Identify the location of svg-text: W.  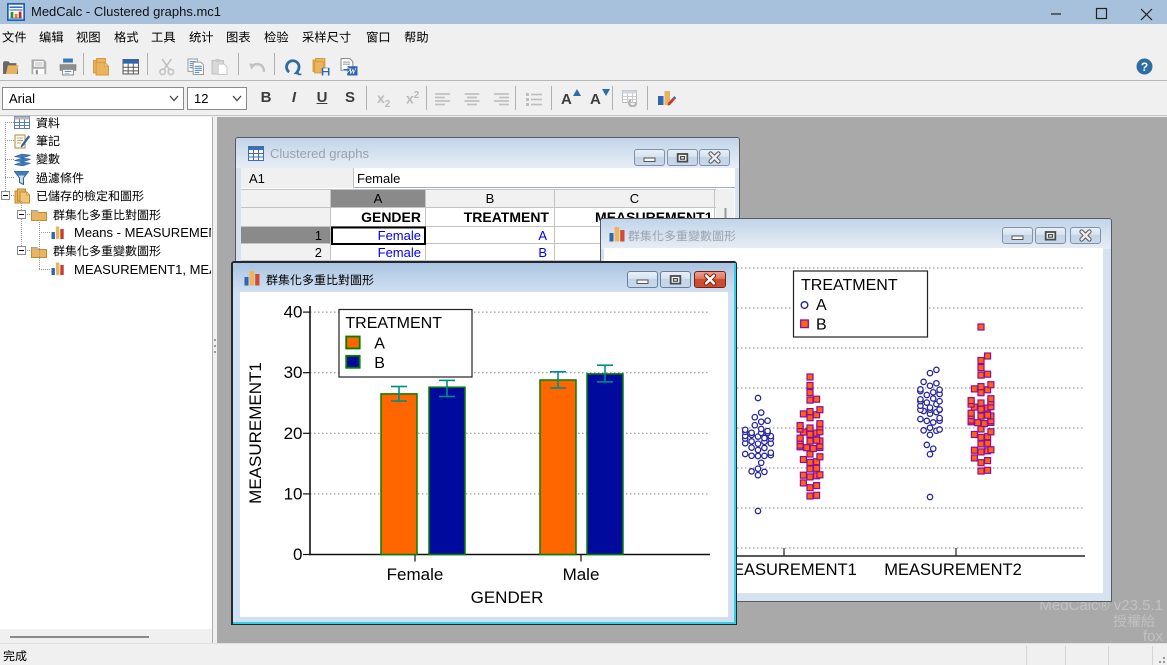
(353, 71).